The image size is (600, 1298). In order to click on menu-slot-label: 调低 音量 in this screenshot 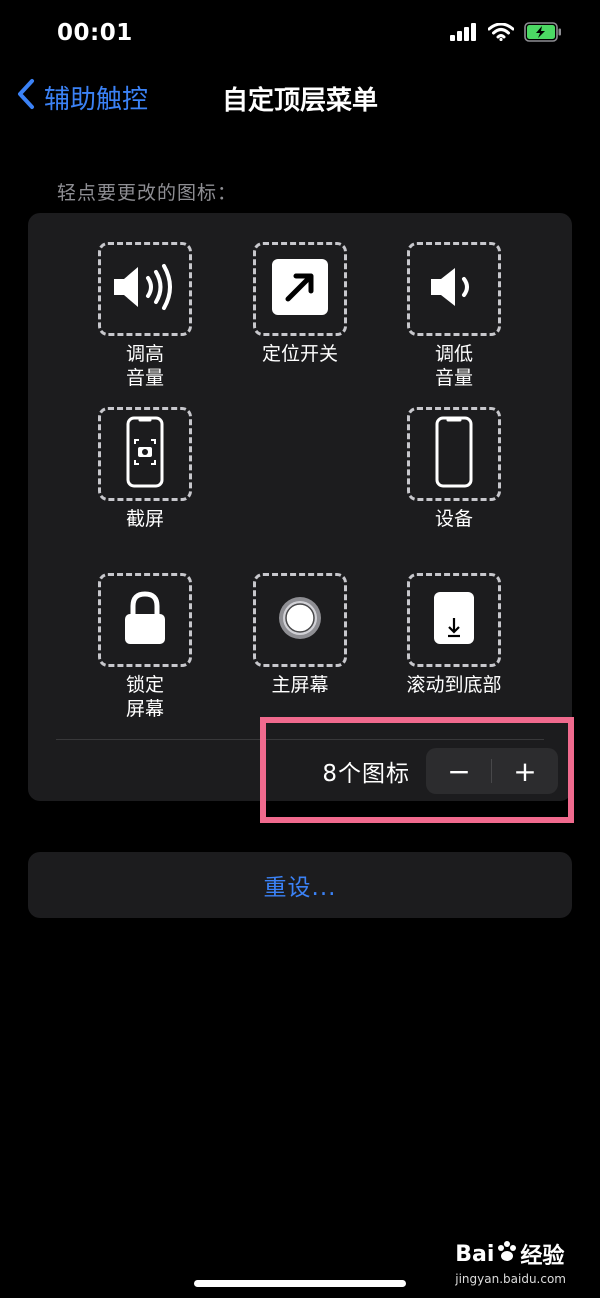, I will do `click(453, 366)`.